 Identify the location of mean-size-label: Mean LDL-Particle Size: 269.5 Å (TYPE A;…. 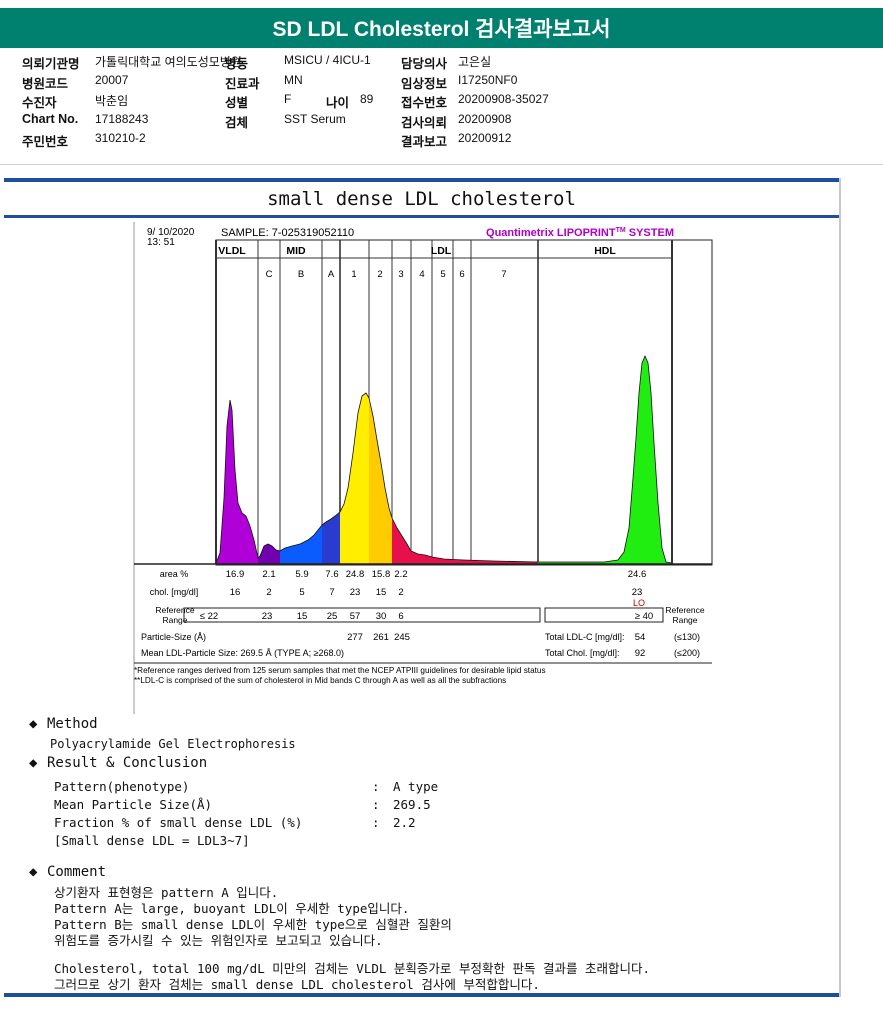
(242, 653).